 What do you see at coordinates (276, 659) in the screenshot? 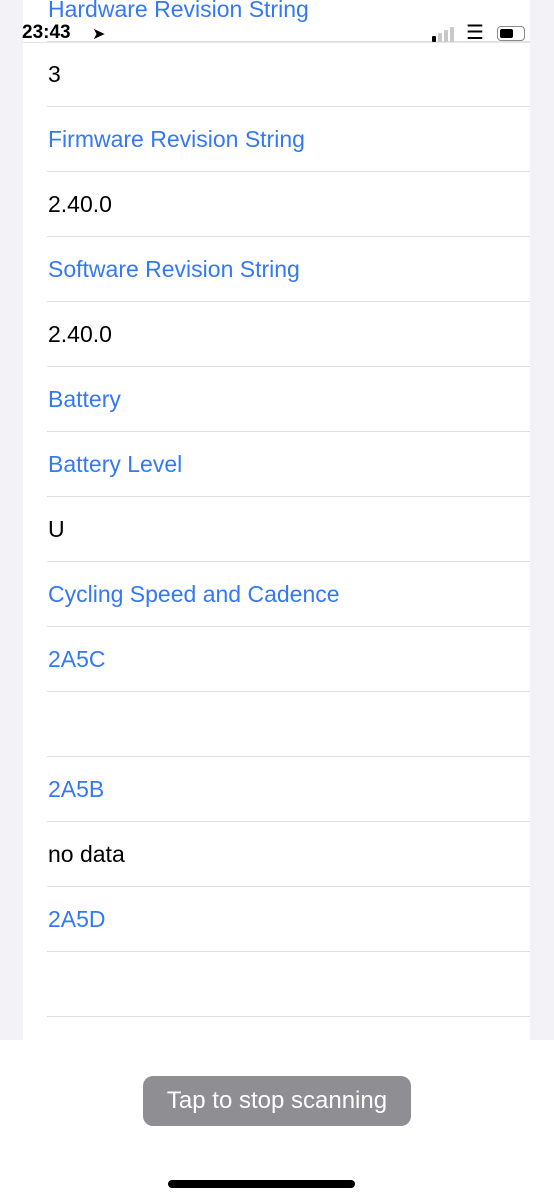
I see `characteristic-name-row: 2A5C` at bounding box center [276, 659].